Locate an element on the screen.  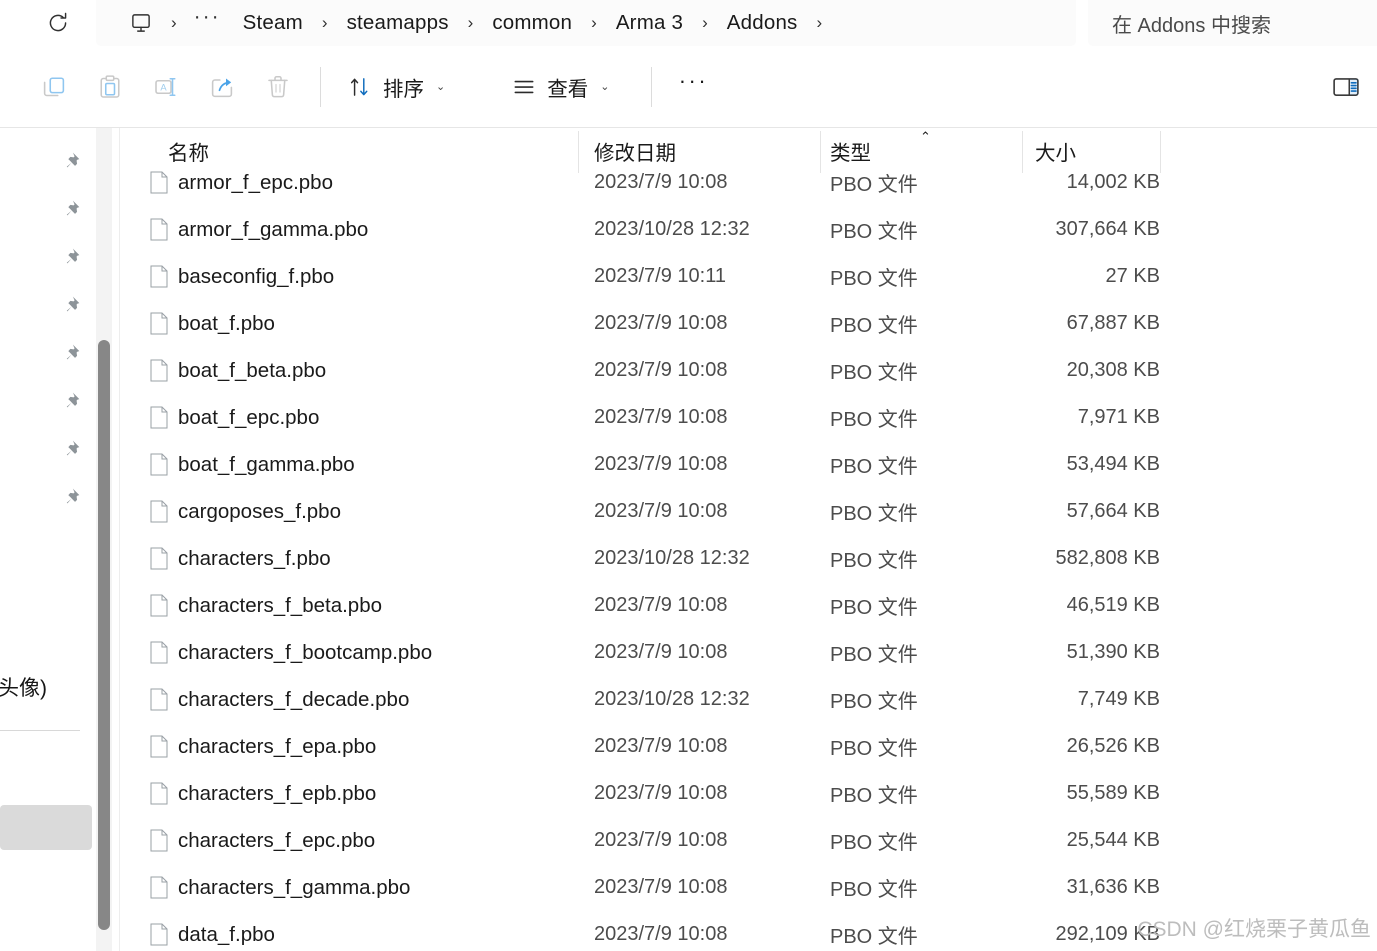
share-button is located at coordinates (222, 87).